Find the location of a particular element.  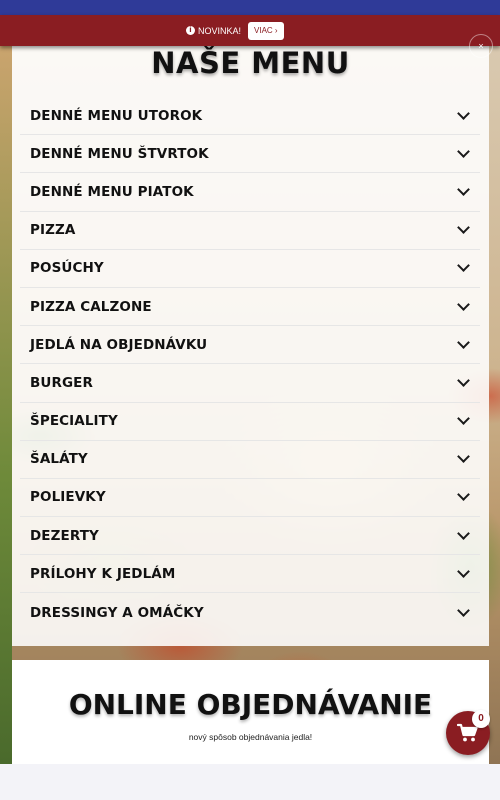

announcement-content: i NOVINKA! VIAC › is located at coordinates (235, 30).